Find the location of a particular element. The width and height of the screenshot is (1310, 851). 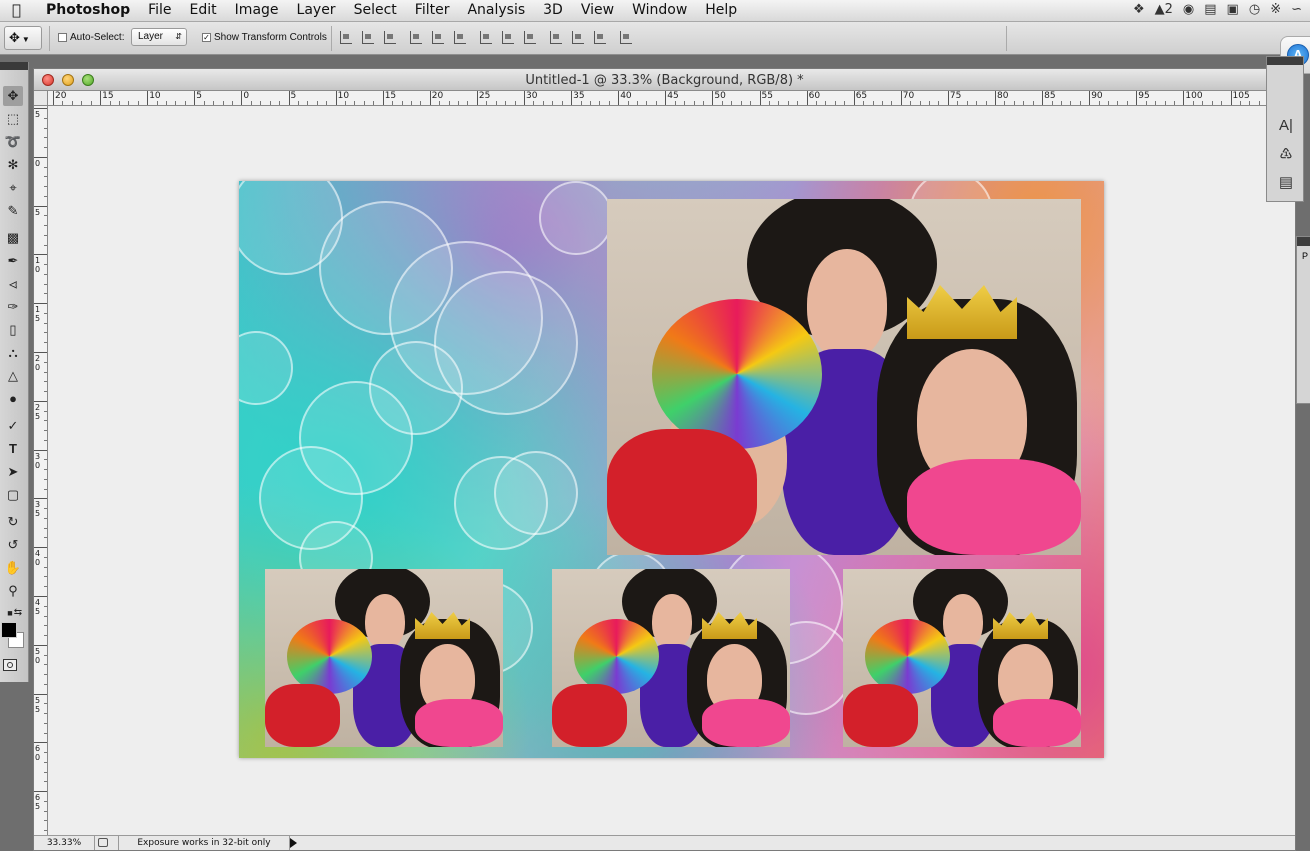

ruler-label: 50 is located at coordinates (720, 96).